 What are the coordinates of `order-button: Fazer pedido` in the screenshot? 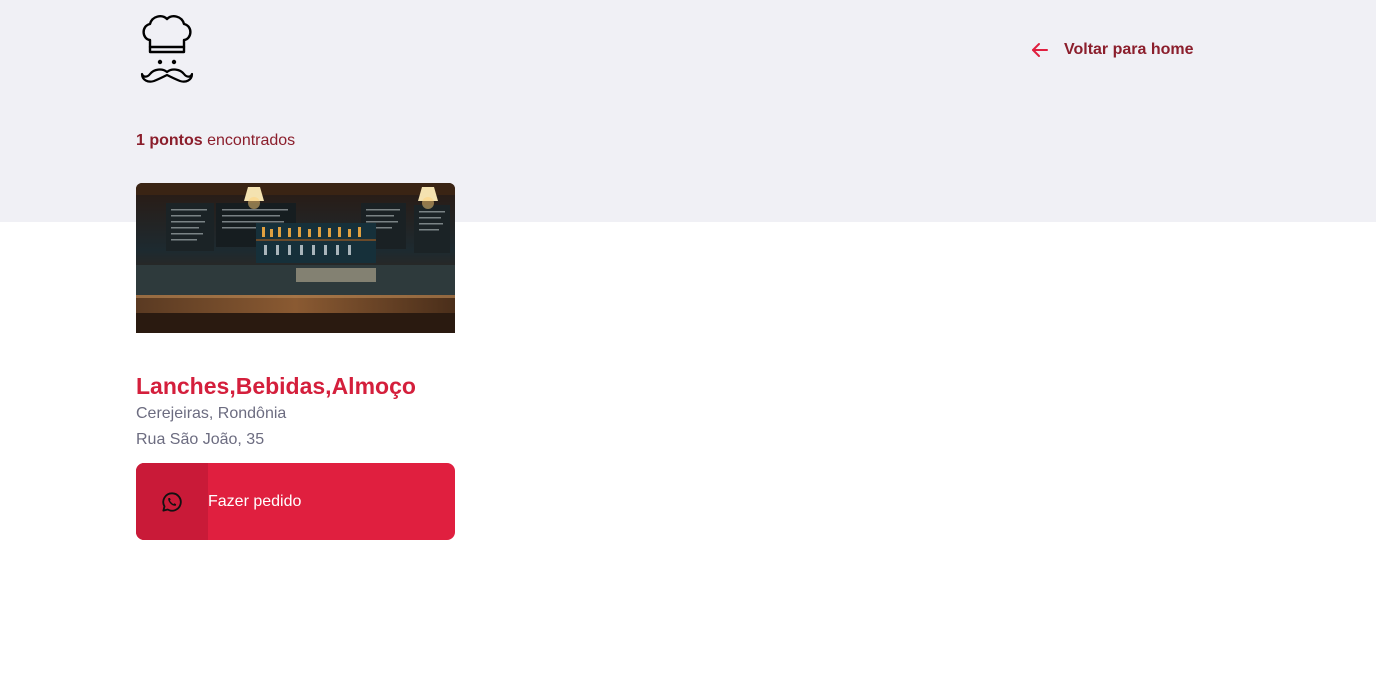 It's located at (295, 501).